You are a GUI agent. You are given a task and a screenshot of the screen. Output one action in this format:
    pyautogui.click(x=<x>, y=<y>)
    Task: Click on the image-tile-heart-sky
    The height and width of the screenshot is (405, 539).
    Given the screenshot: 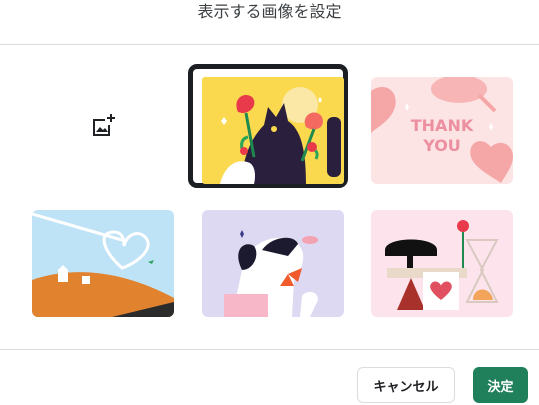 What is the action you would take?
    pyautogui.click(x=103, y=263)
    